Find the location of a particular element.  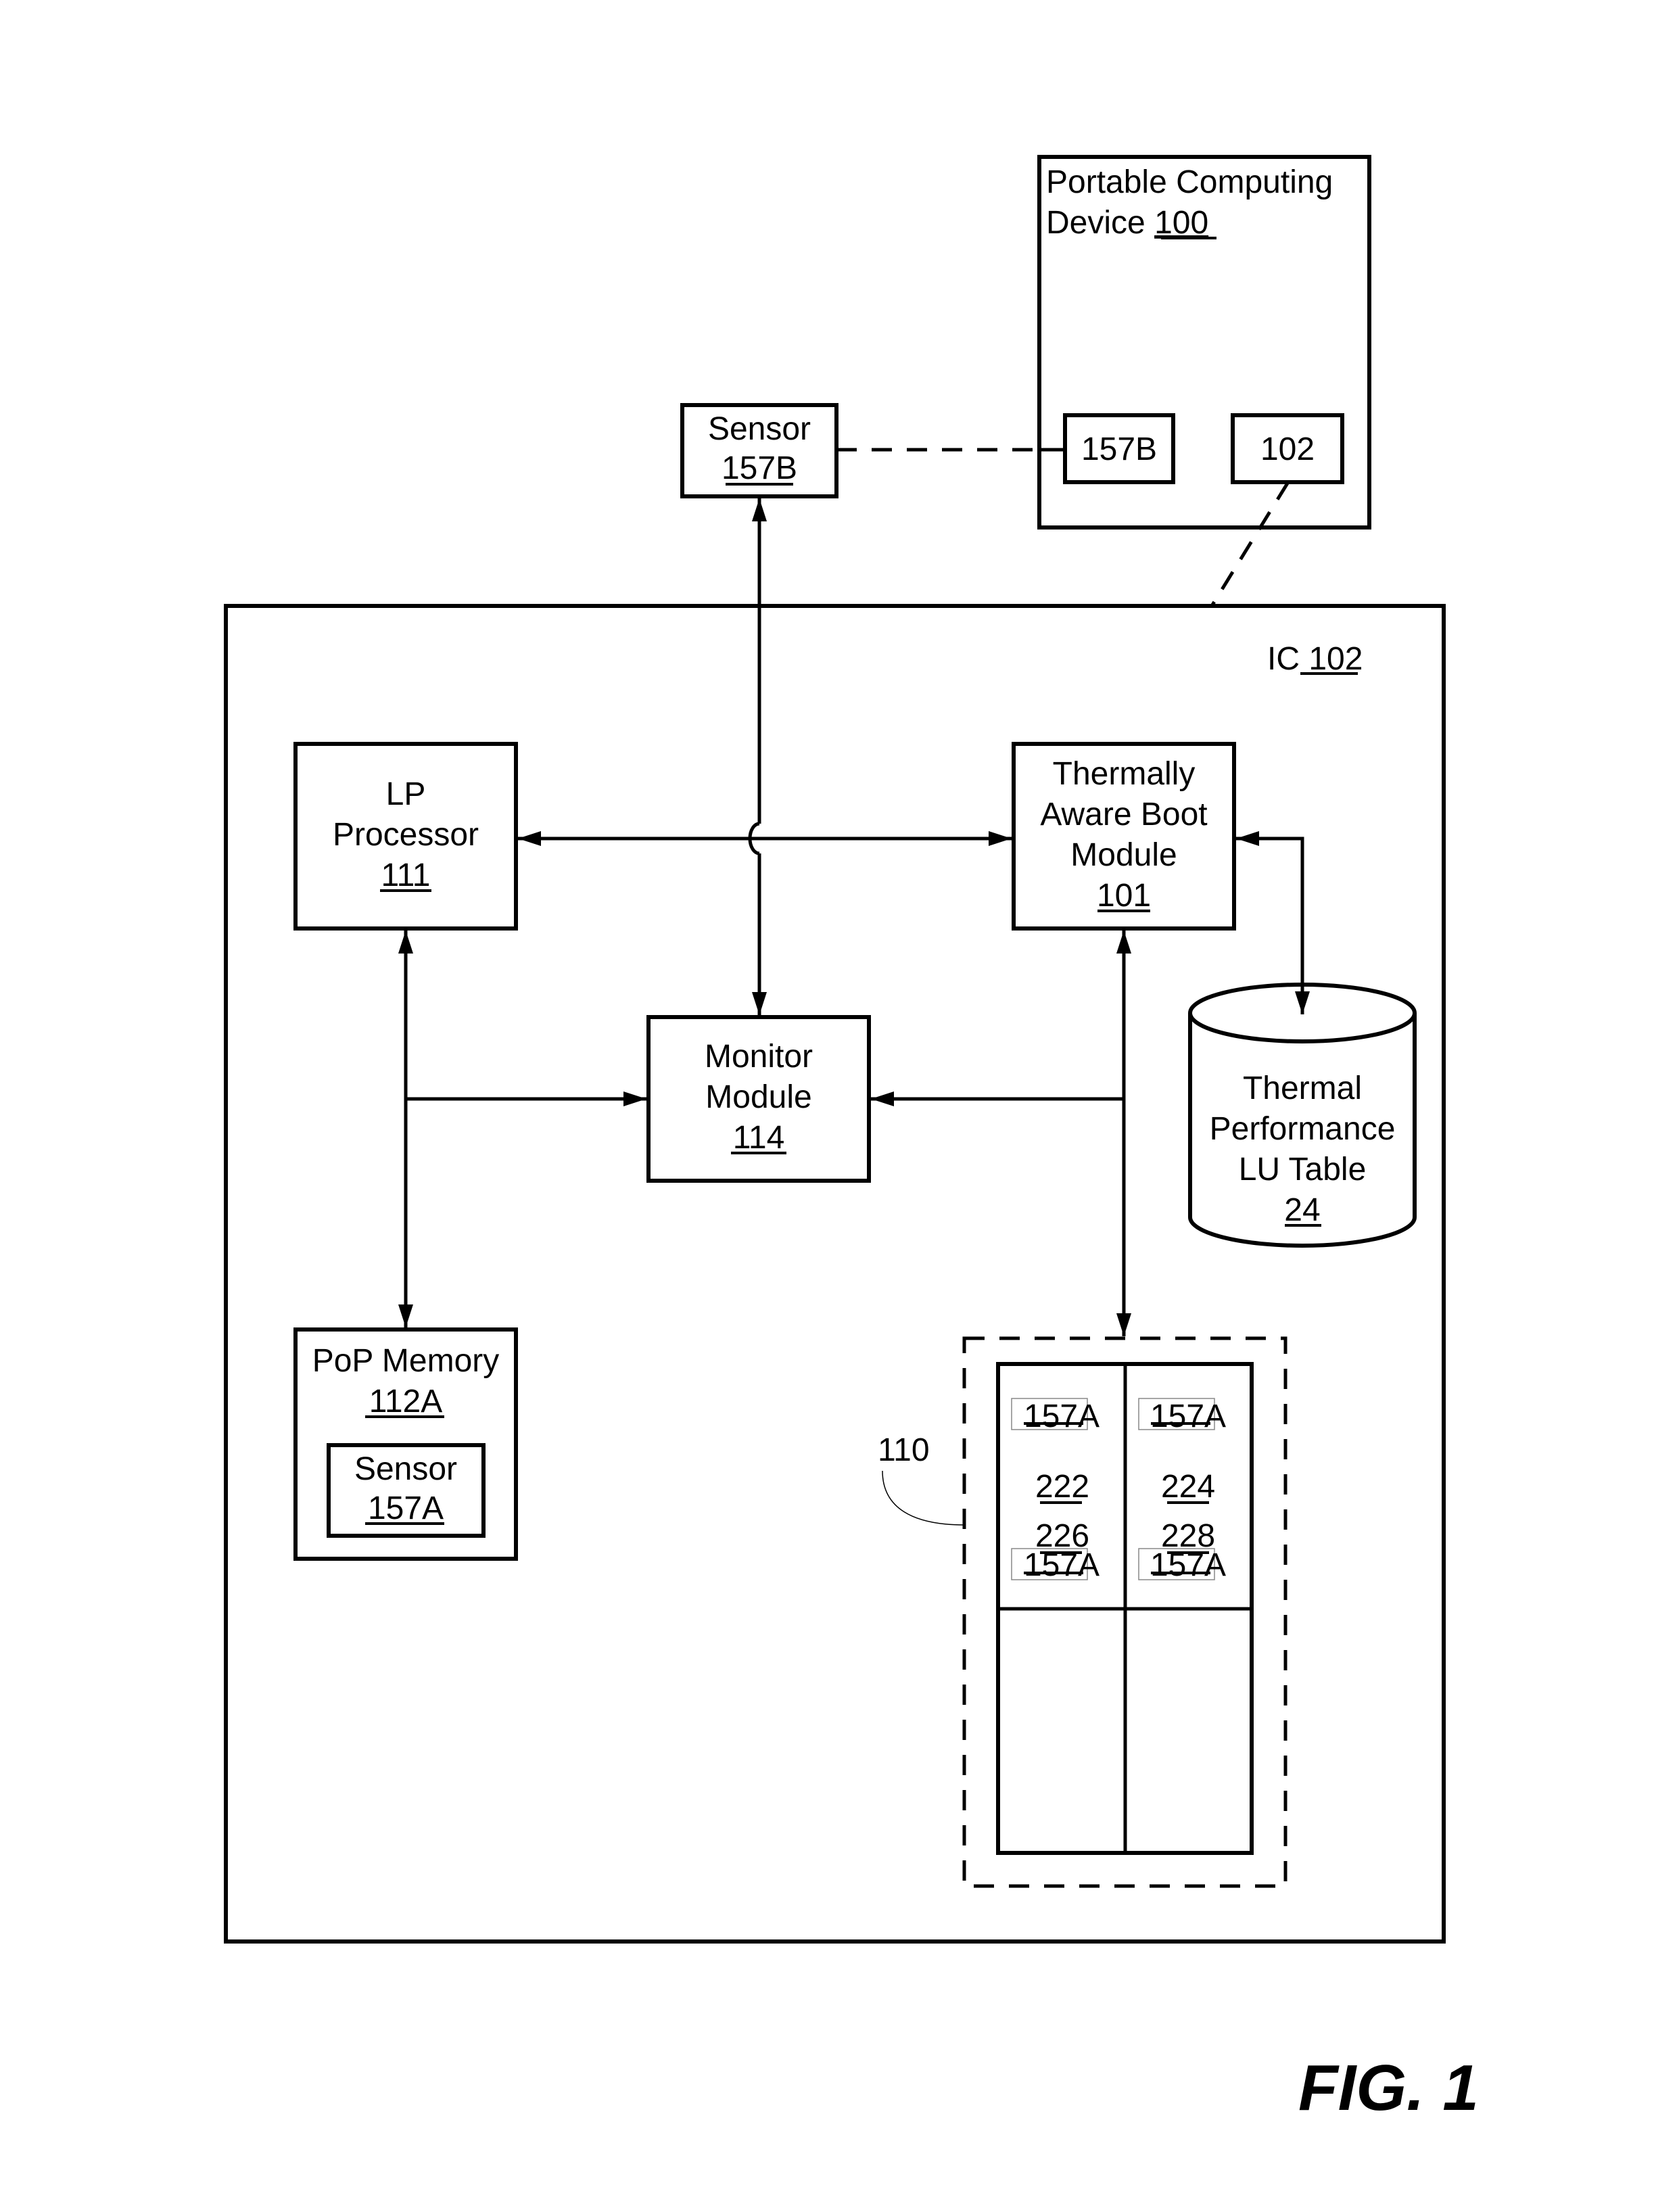

boot-module-line1: Thermally is located at coordinates (1124, 774).